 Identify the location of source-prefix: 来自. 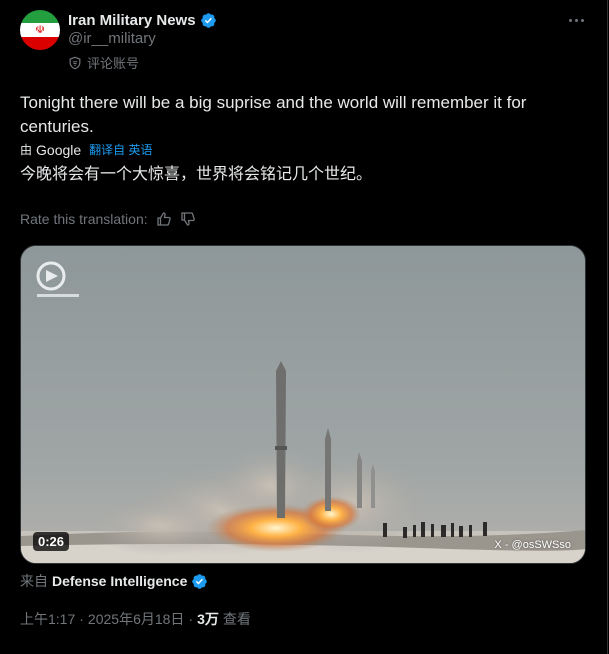
(34, 581).